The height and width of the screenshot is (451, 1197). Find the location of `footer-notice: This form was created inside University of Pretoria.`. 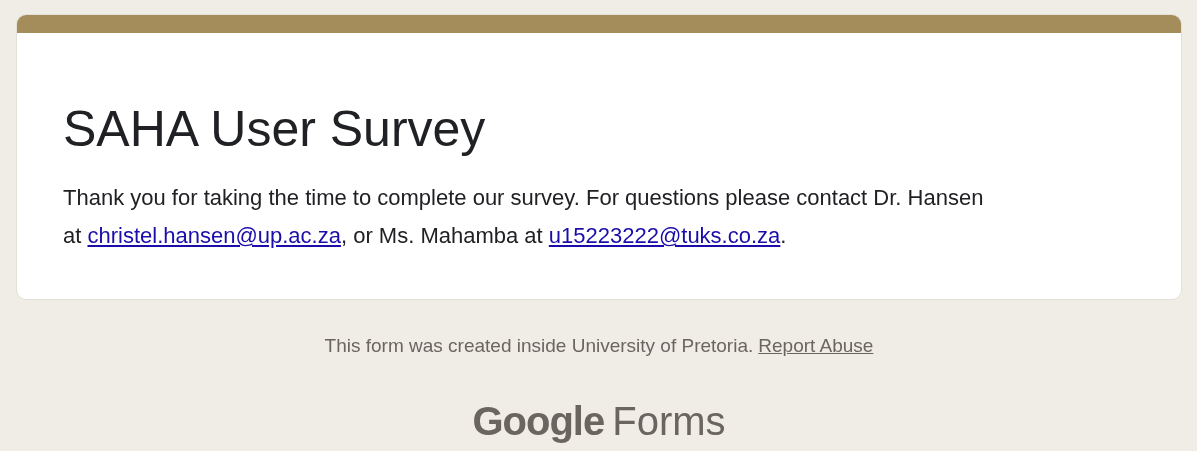

footer-notice: This form was created inside University of Pretoria. is located at coordinates (539, 346).